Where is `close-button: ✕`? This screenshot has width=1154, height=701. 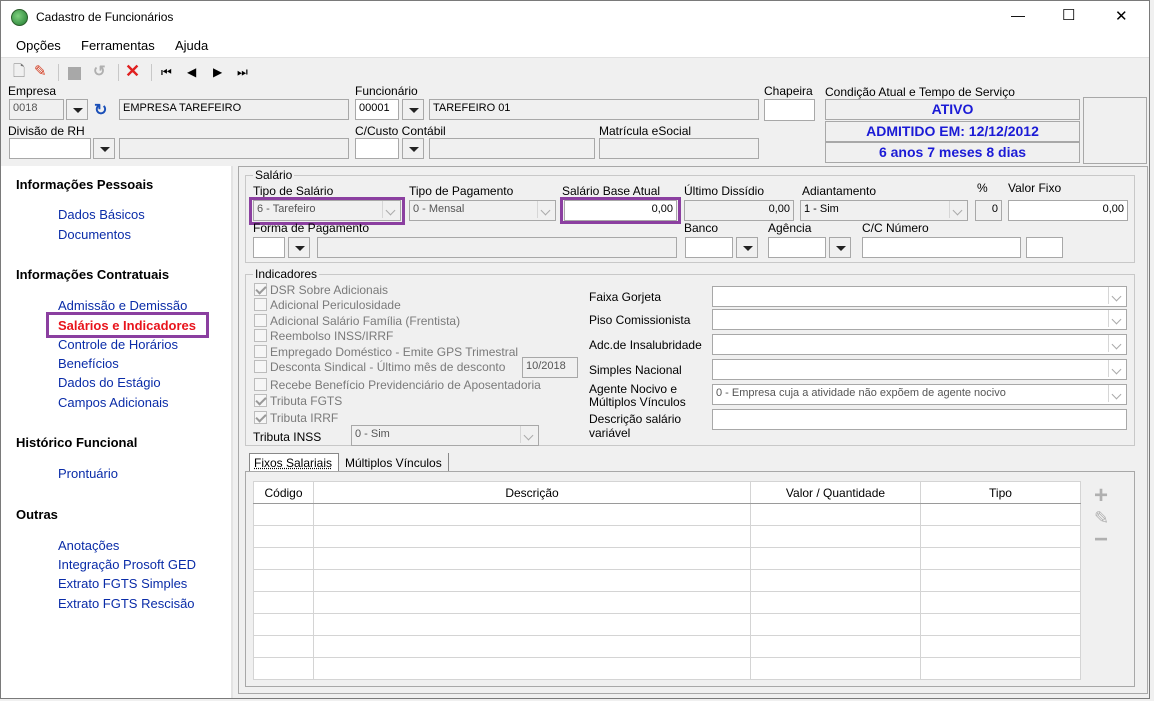
close-button: ✕ is located at coordinates (1121, 16).